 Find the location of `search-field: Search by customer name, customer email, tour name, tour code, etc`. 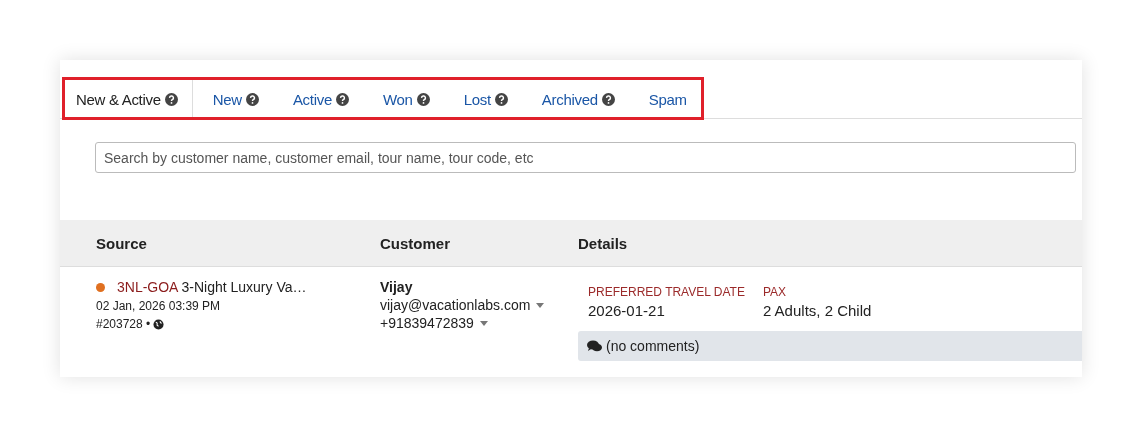

search-field: Search by customer name, customer email, tour name, tour code, etc is located at coordinates (585, 157).